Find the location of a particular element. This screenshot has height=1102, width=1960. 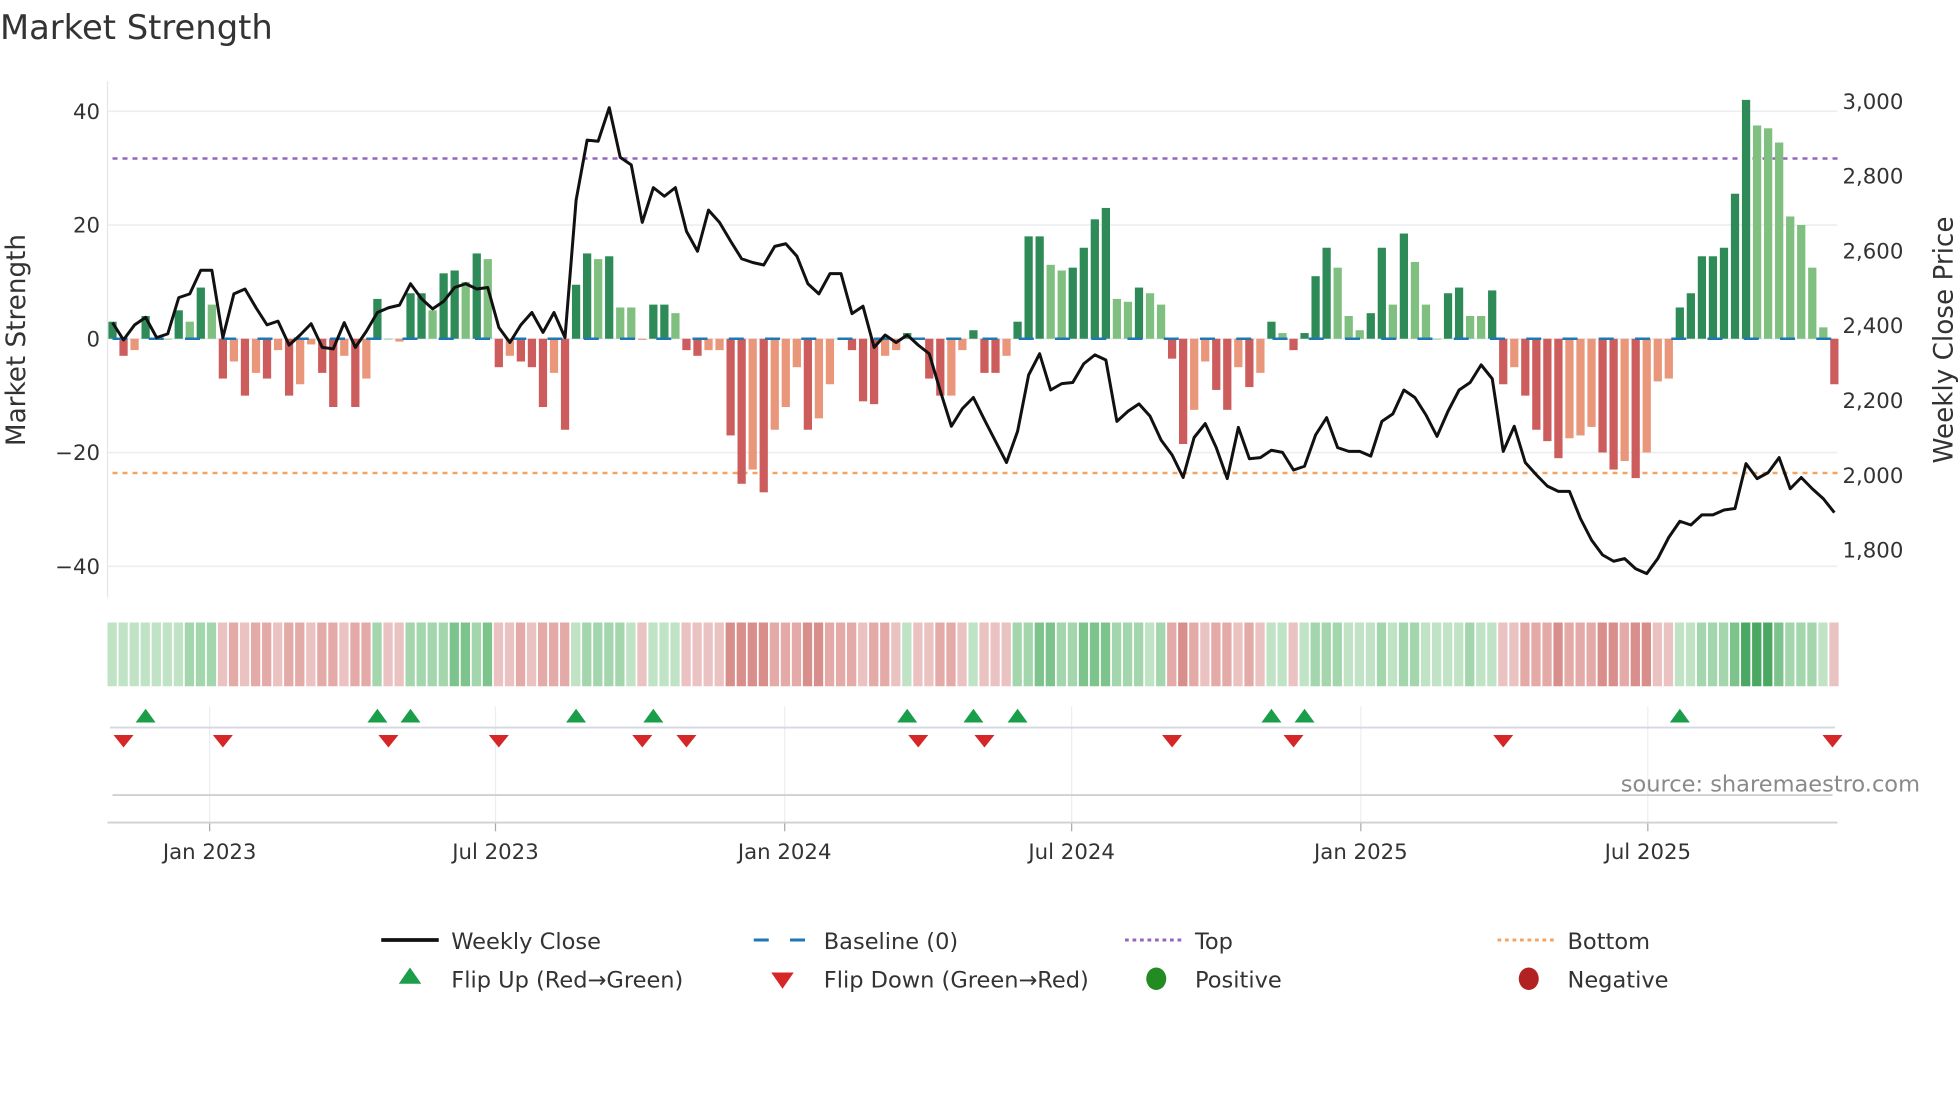

right-tick-label: 2,400 is located at coordinates (1873, 326).